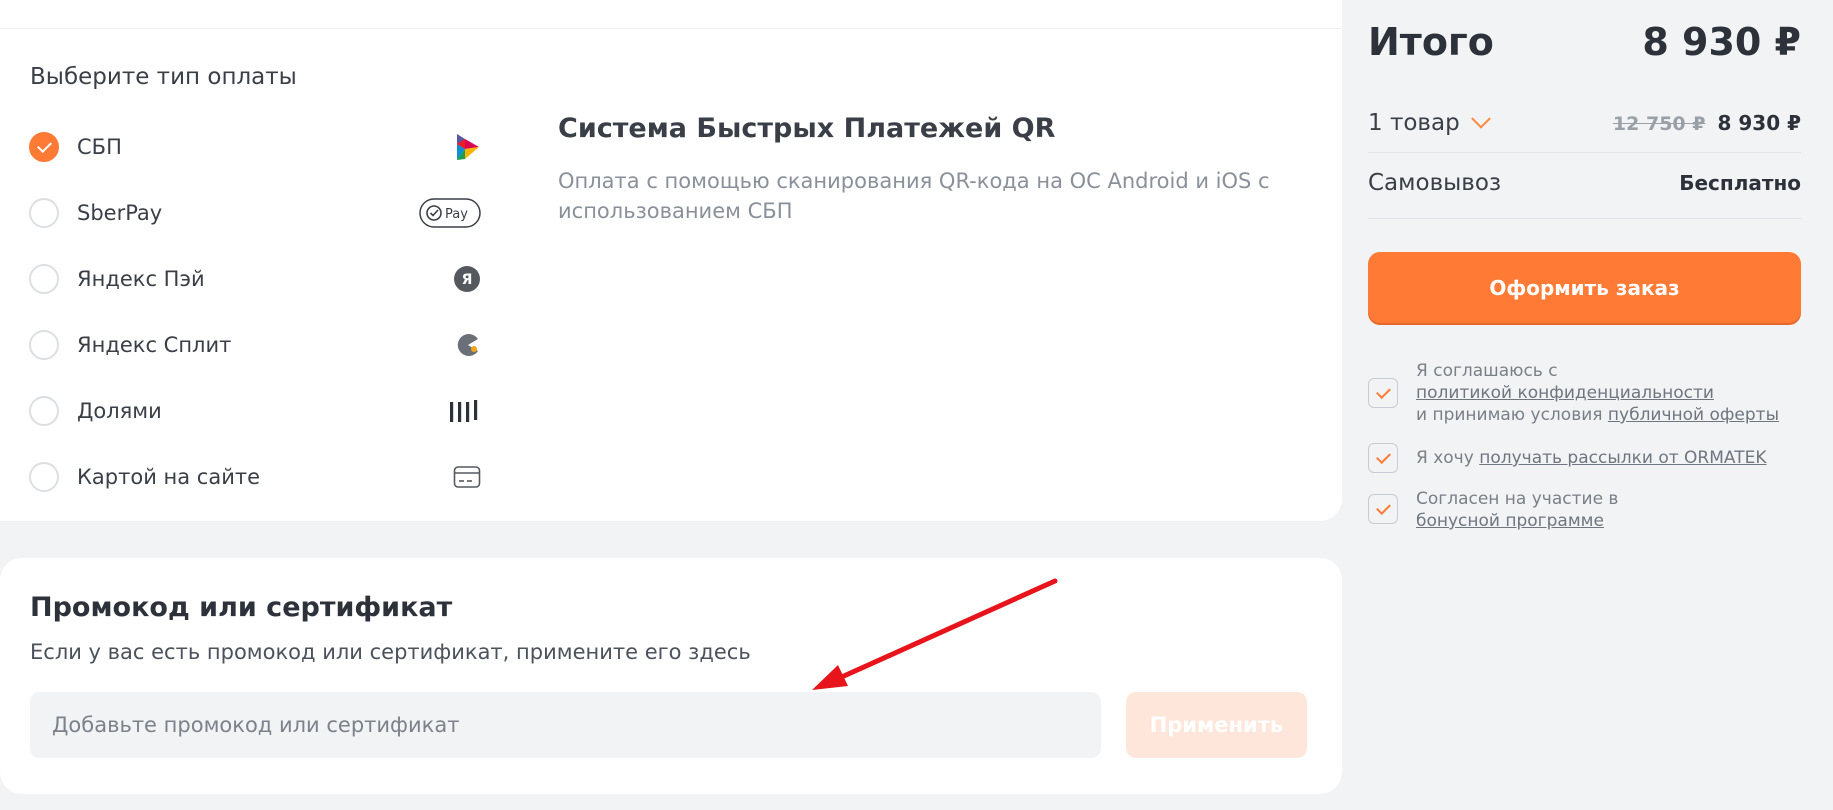 Image resolution: width=1833 pixels, height=810 pixels. Describe the element at coordinates (255, 147) in the screenshot. I see `payment-option-sbp: СБП` at that location.